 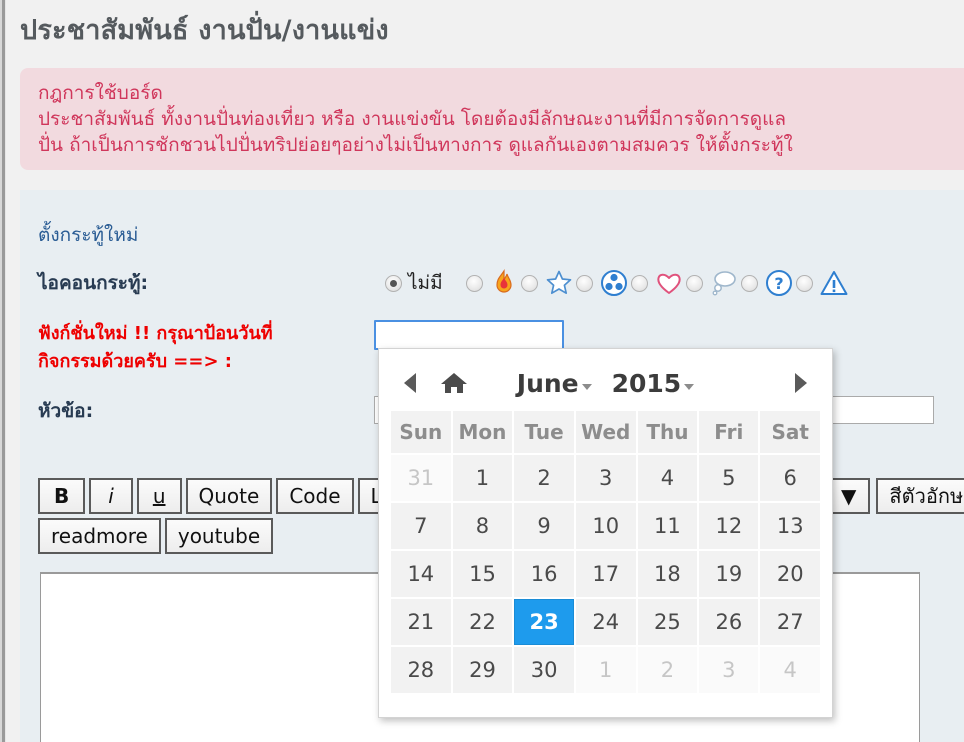 What do you see at coordinates (62, 496) in the screenshot?
I see `bold-button: B` at bounding box center [62, 496].